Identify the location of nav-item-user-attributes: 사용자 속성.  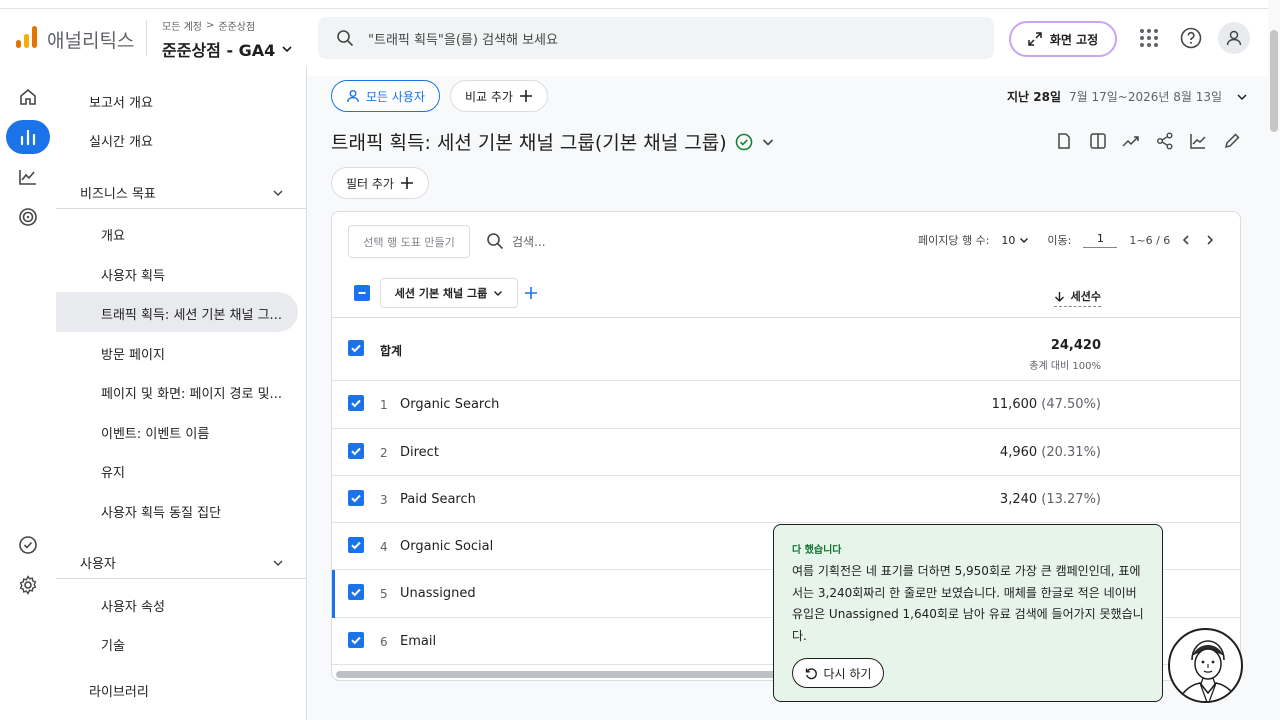
(133, 605).